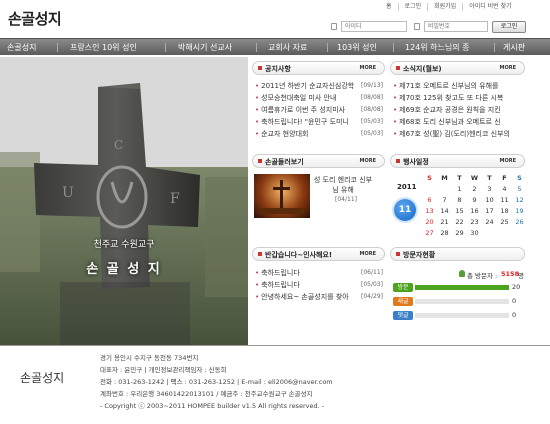 This screenshot has height=424, width=550. What do you see at coordinates (372, 85) in the screenshot?
I see `notice-date: [09/13]` at bounding box center [372, 85].